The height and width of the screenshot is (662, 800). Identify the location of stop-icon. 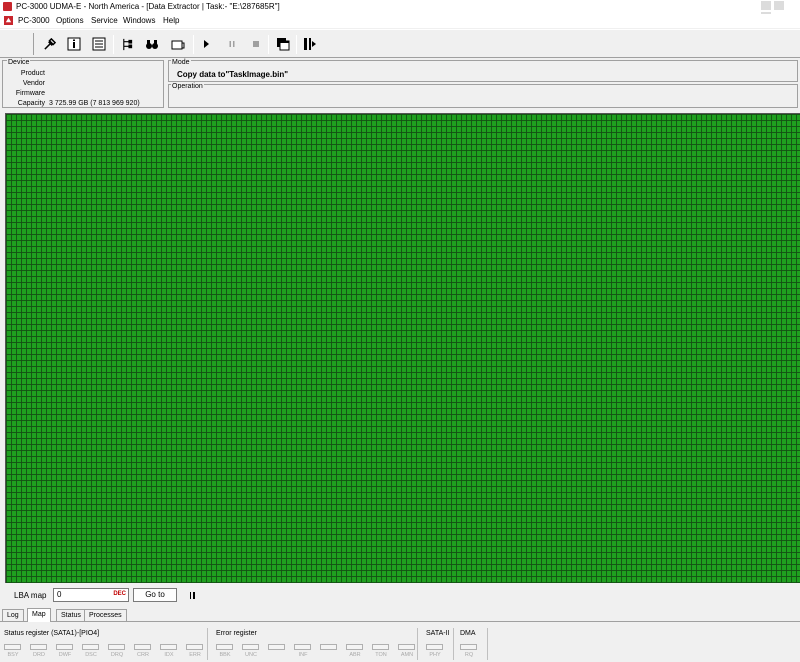
(256, 44).